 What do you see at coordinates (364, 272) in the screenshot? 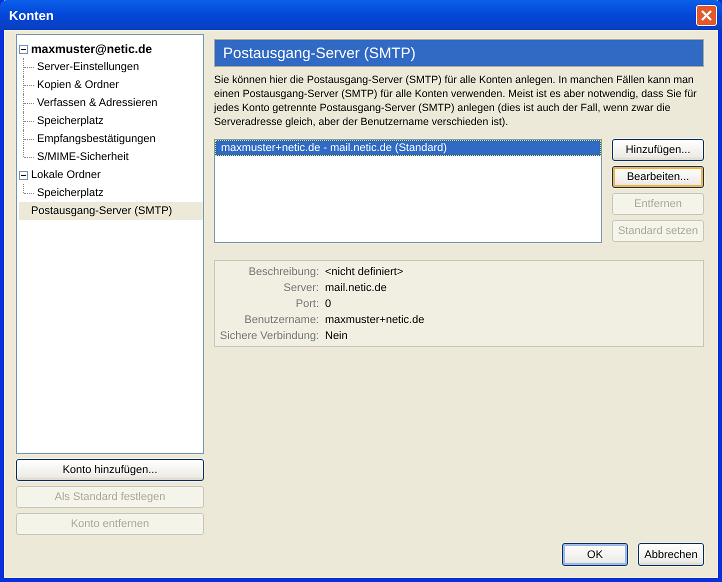
I see `detail-value: <nicht definiert>` at bounding box center [364, 272].